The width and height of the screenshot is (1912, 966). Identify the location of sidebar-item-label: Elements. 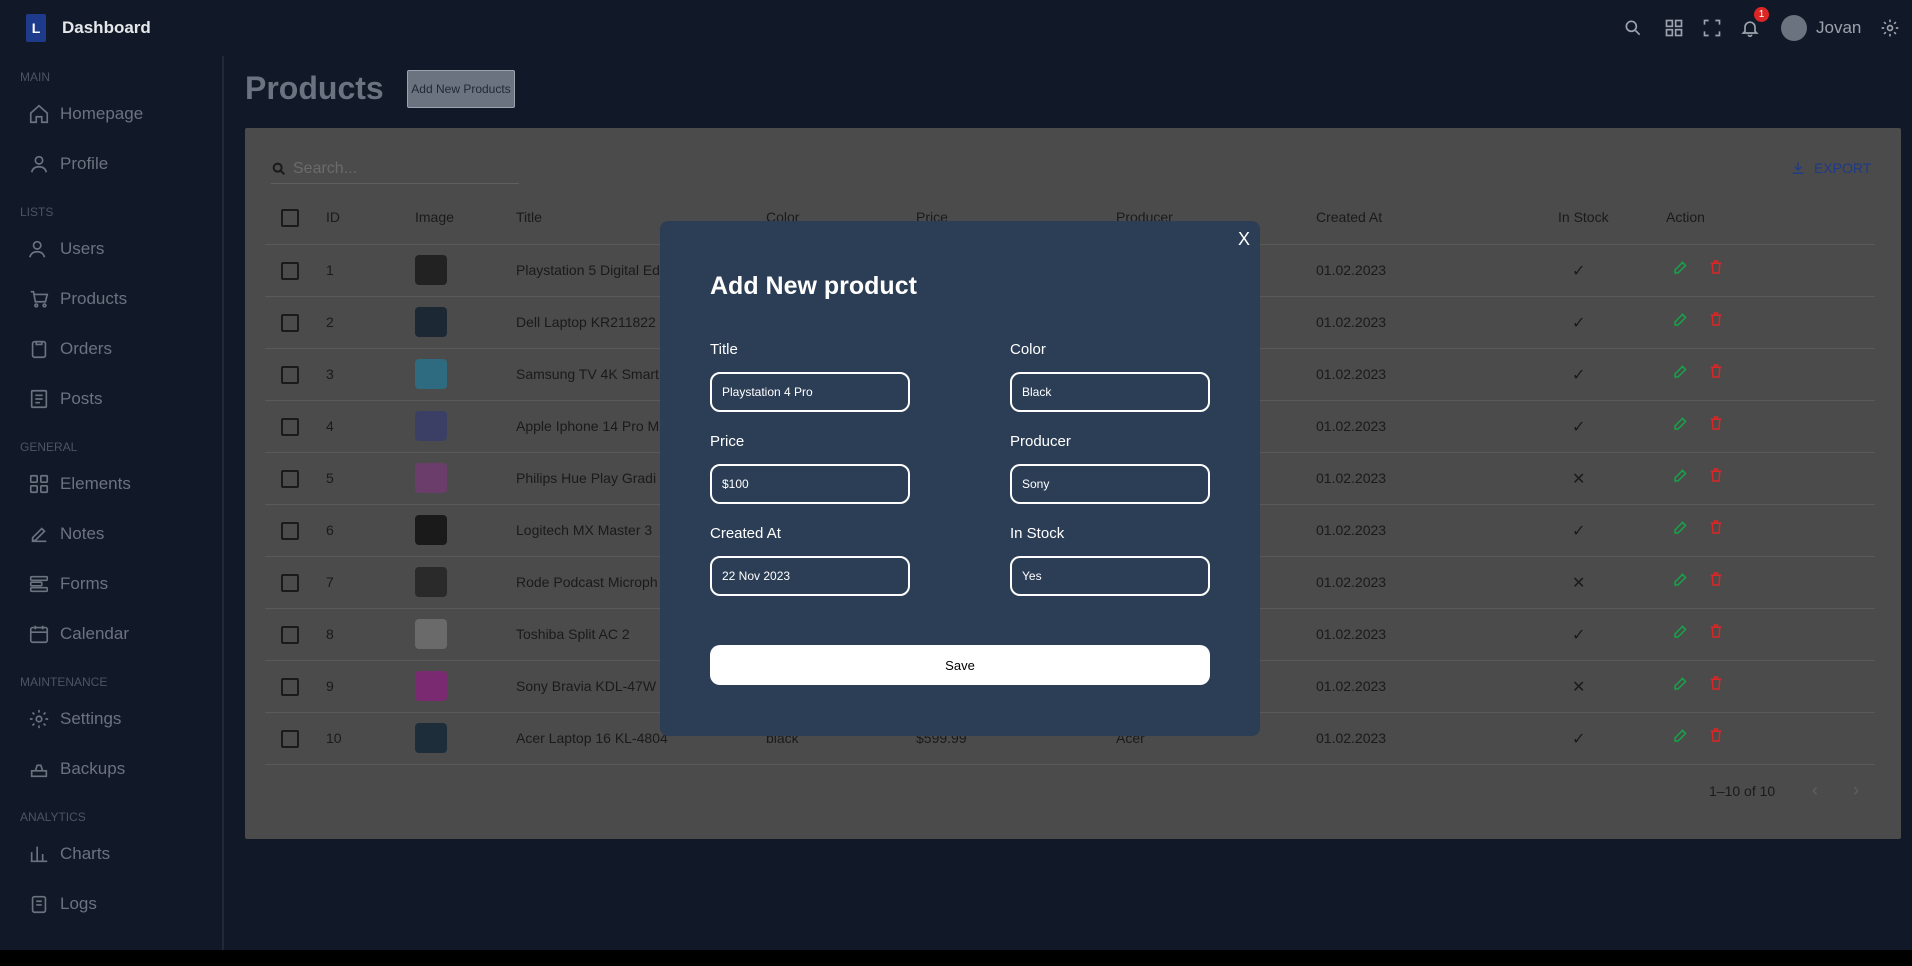
(95, 483).